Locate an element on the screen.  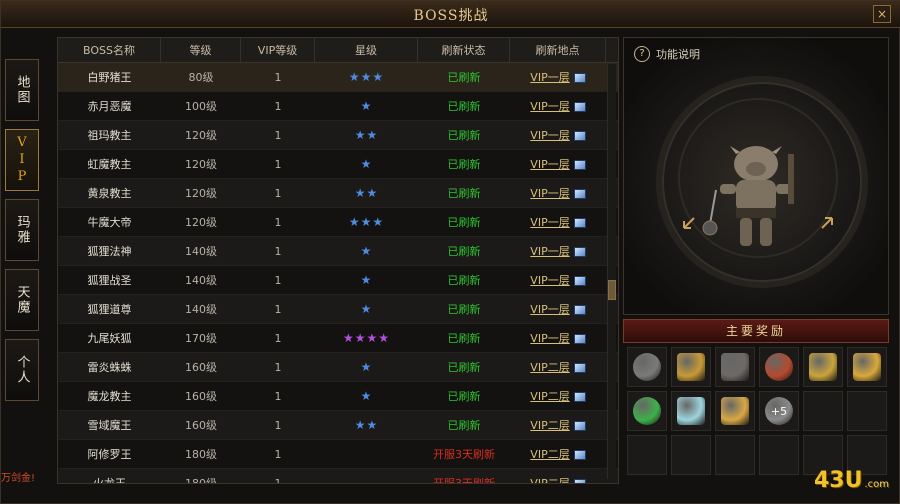
table-row: 雷炎蛛蛛 160级 1 ★ 已刷新 VIP二层 is located at coordinates (338, 367).